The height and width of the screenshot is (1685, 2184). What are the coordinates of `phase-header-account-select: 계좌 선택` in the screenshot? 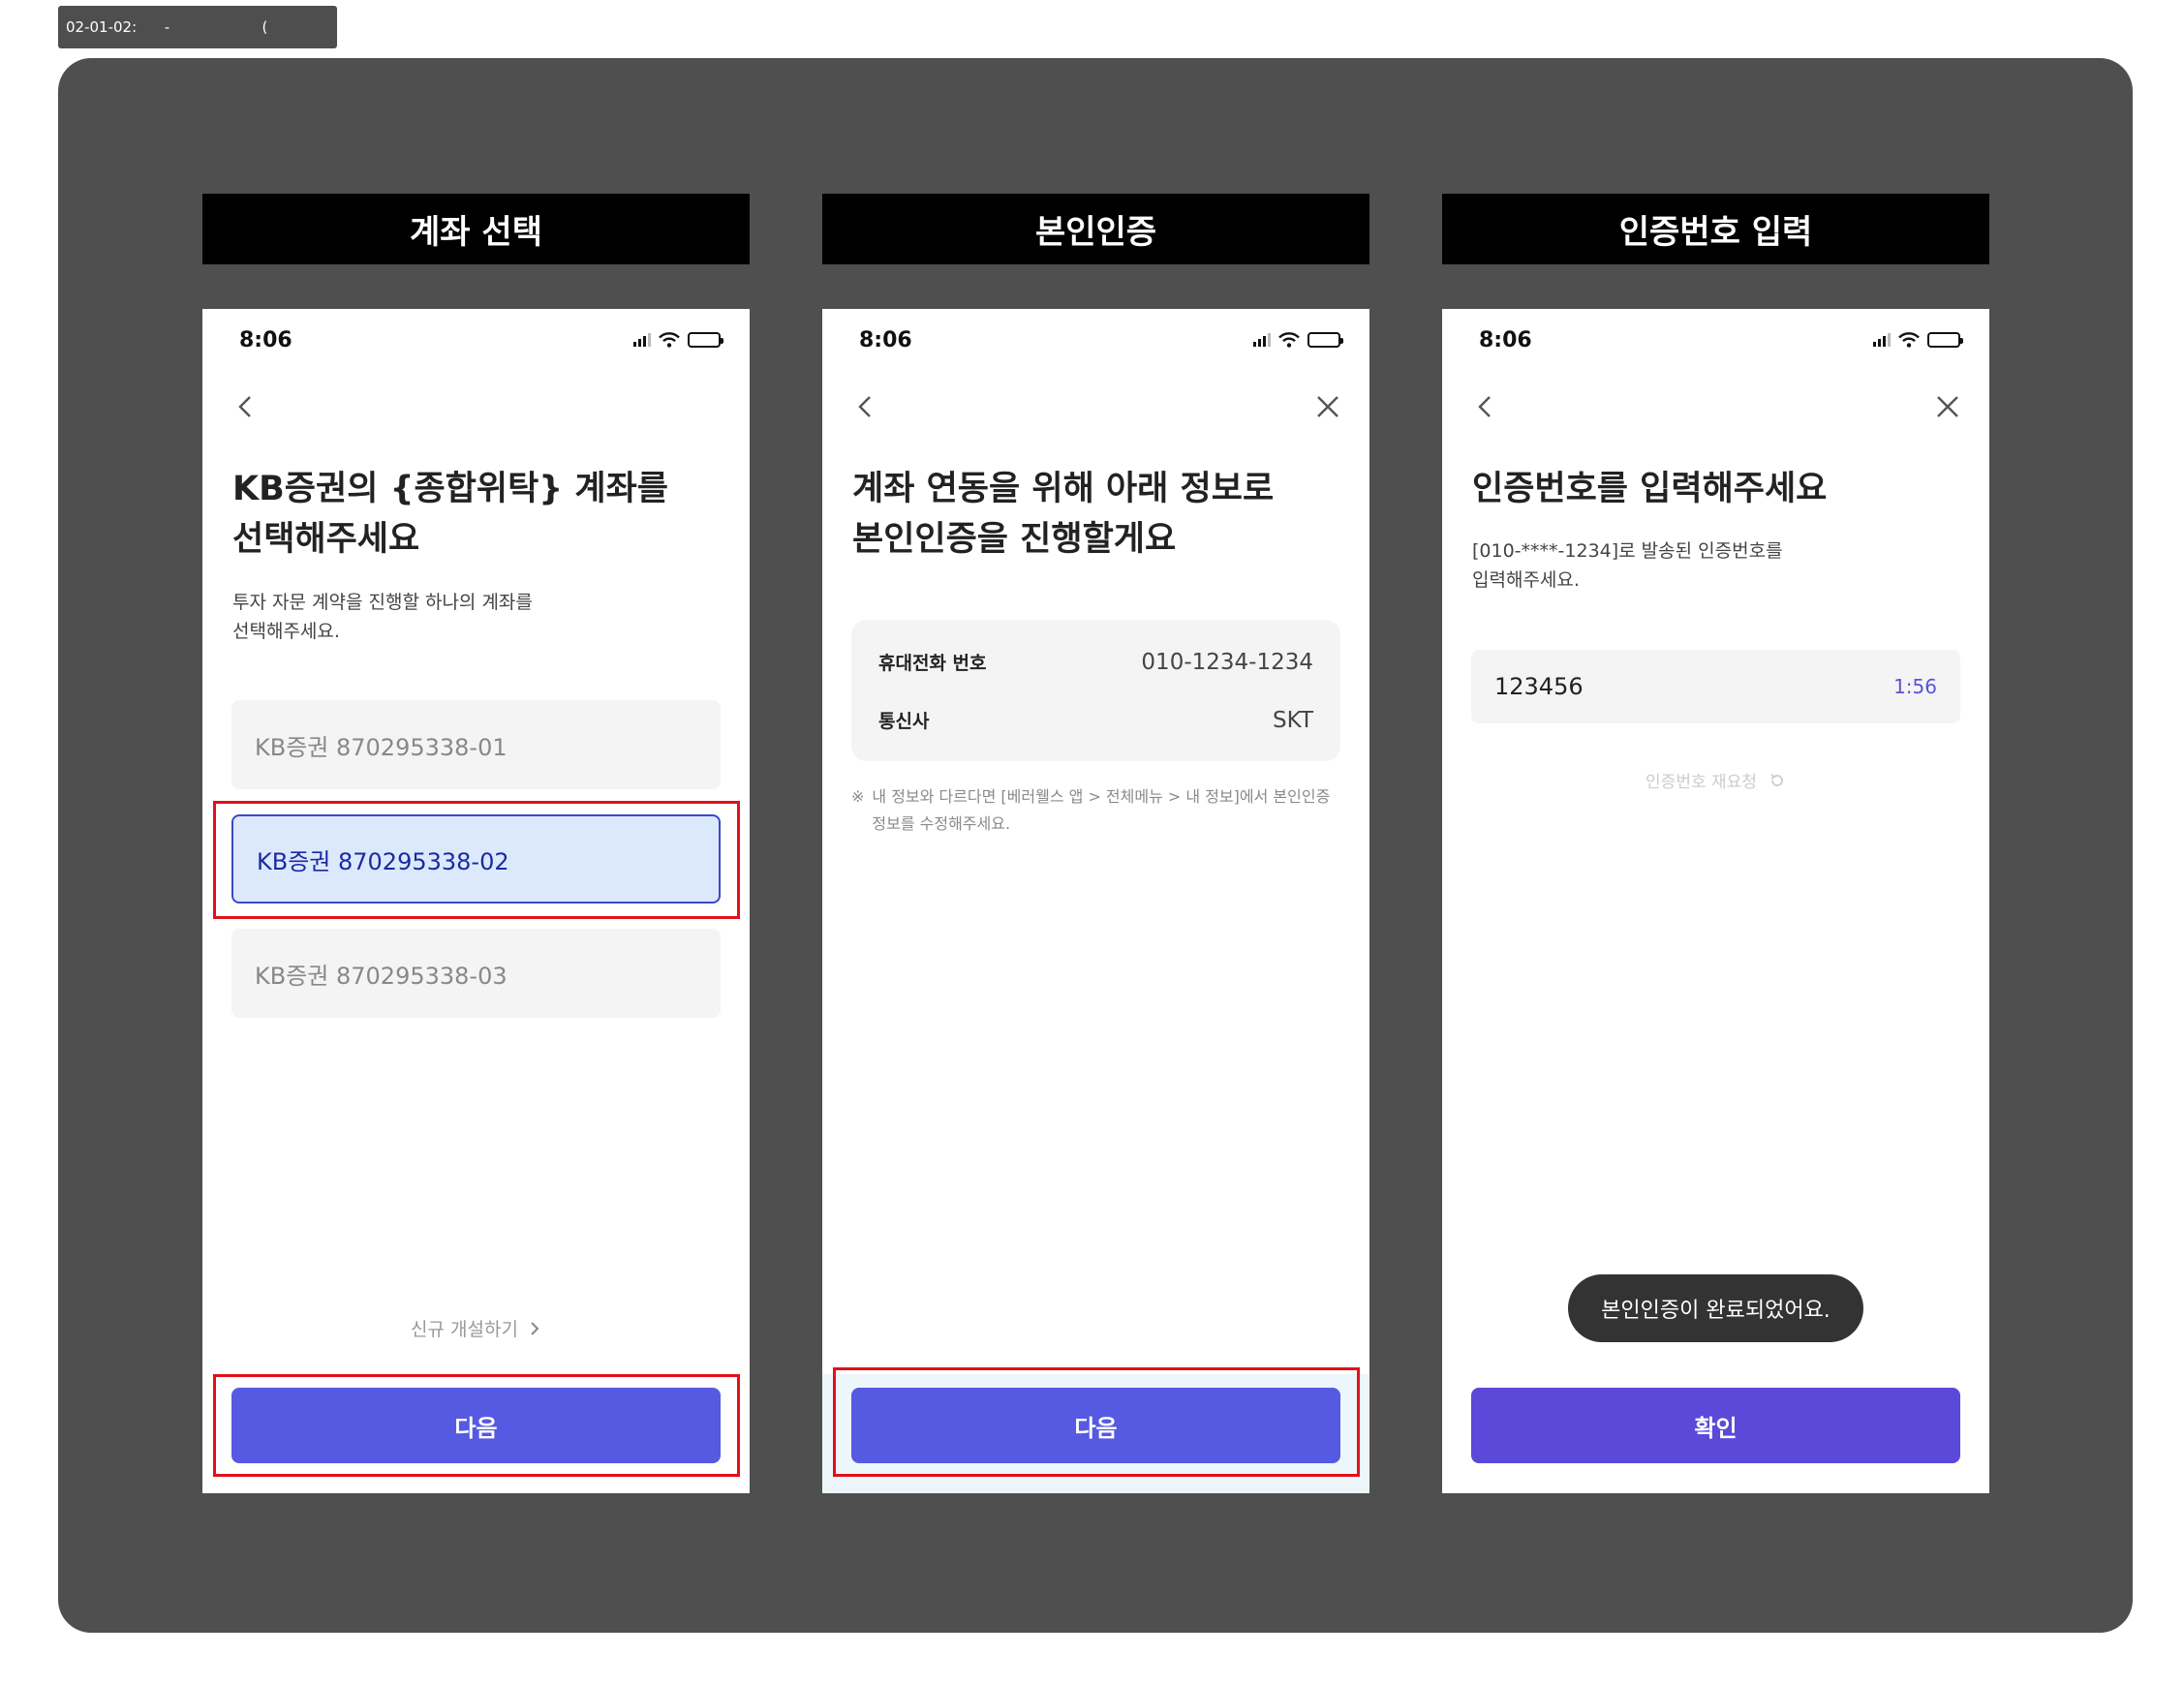 It's located at (476, 229).